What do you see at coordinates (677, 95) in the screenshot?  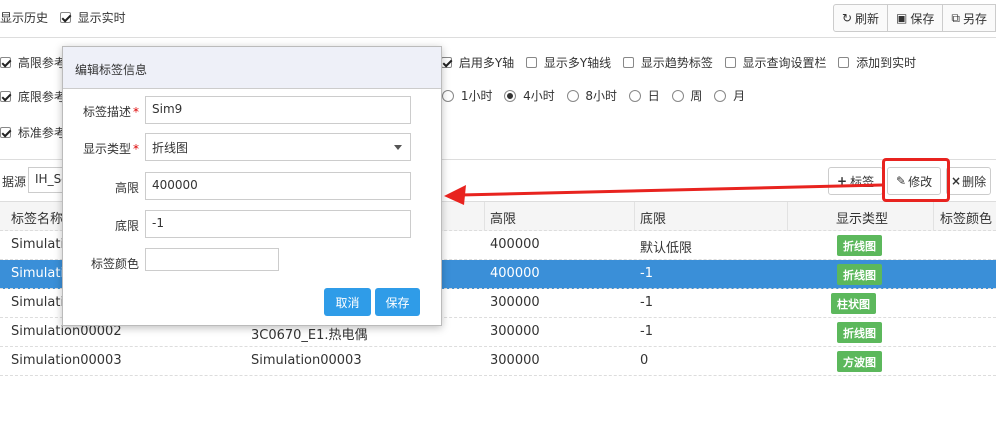 I see `range-week-radio` at bounding box center [677, 95].